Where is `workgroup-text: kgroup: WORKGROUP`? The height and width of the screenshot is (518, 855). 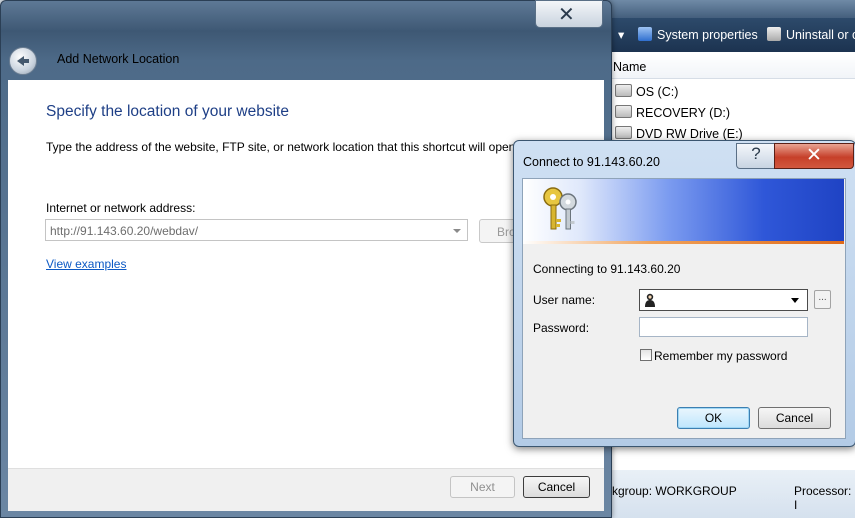 workgroup-text: kgroup: WORKGROUP is located at coordinates (674, 491).